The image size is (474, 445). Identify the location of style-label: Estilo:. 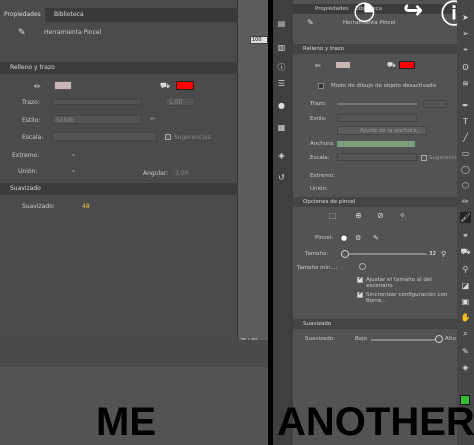
(31, 120).